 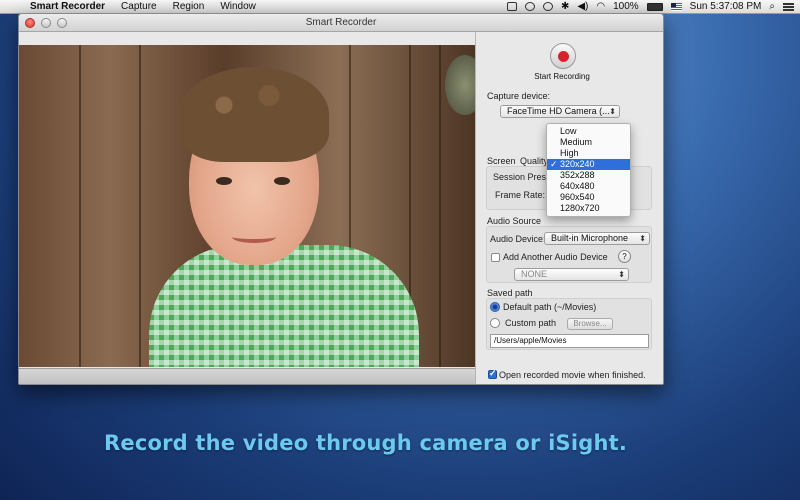 I want to click on title-bar: Smart Recorder, so click(x=341, y=23).